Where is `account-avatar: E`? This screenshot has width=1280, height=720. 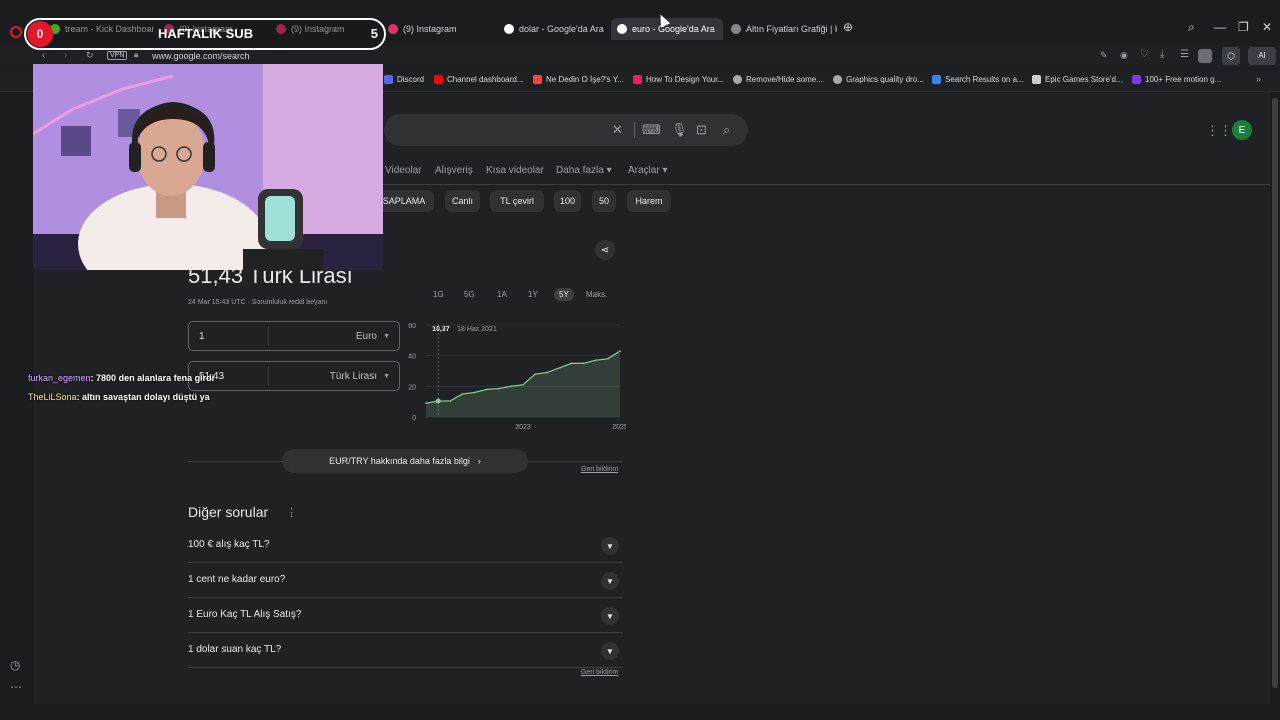
account-avatar: E is located at coordinates (1242, 130).